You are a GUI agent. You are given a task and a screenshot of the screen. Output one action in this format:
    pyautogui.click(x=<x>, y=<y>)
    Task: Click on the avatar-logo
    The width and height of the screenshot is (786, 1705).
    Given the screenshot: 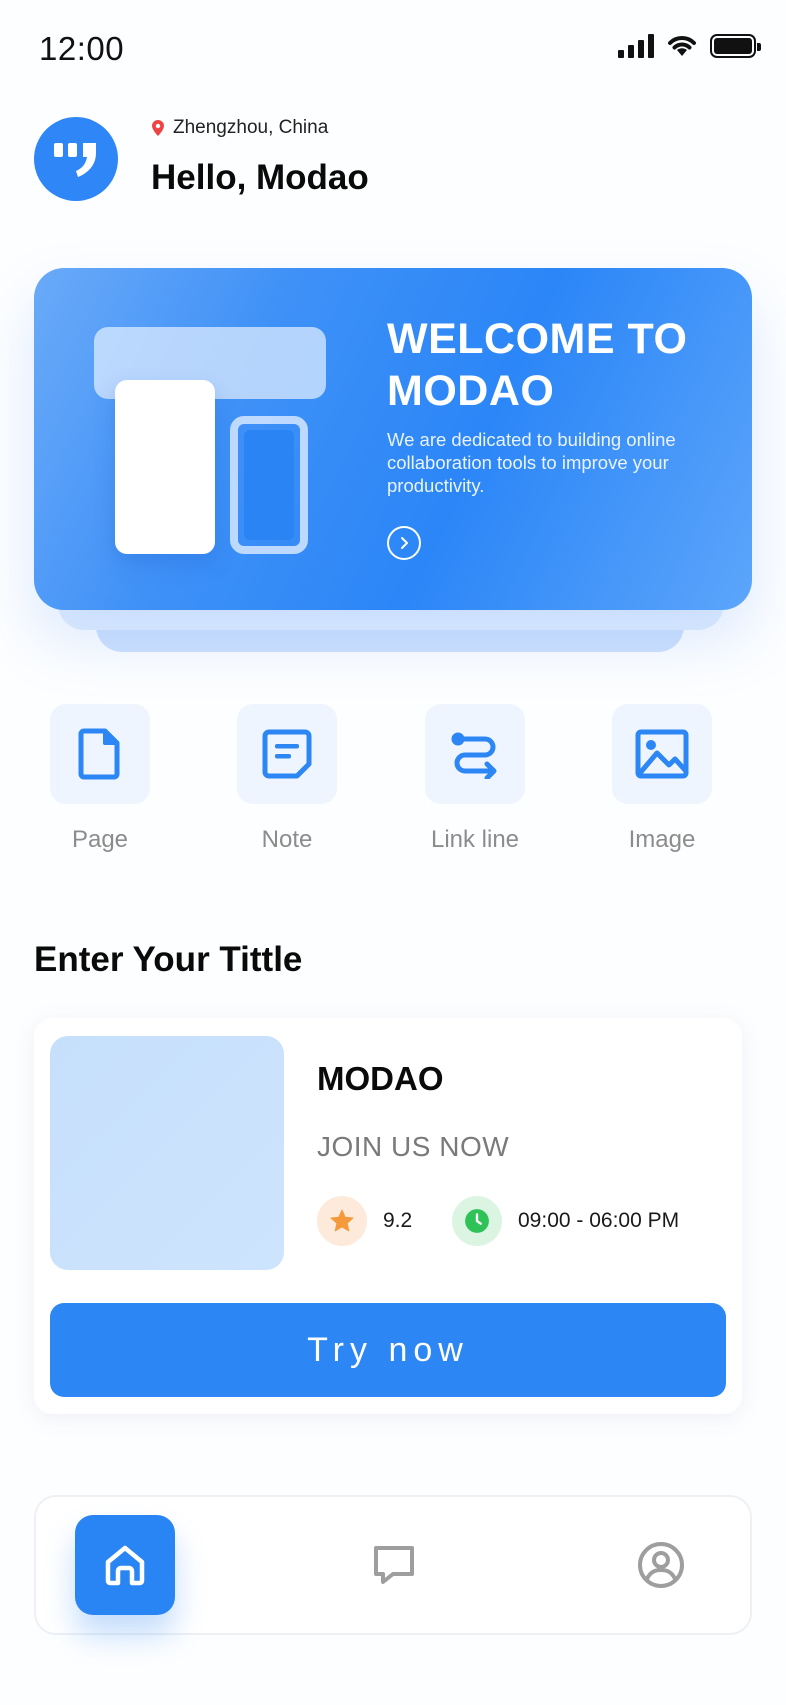 What is the action you would take?
    pyautogui.click(x=76, y=159)
    